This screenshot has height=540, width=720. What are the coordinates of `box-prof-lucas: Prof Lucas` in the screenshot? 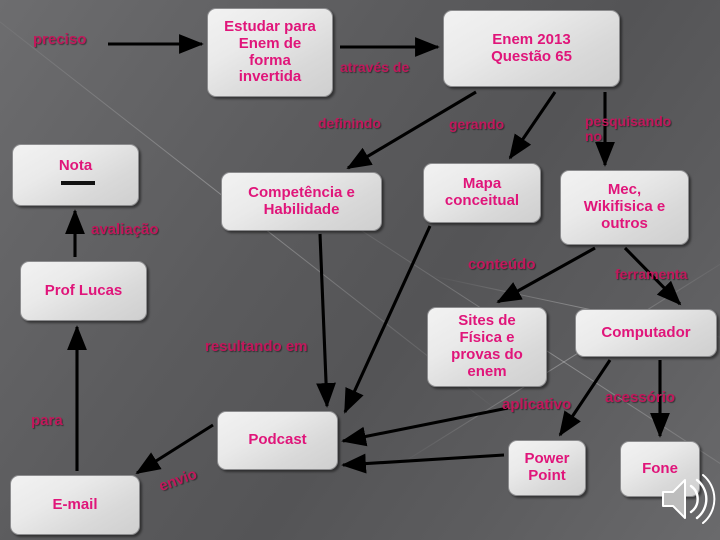 It's located at (83, 291).